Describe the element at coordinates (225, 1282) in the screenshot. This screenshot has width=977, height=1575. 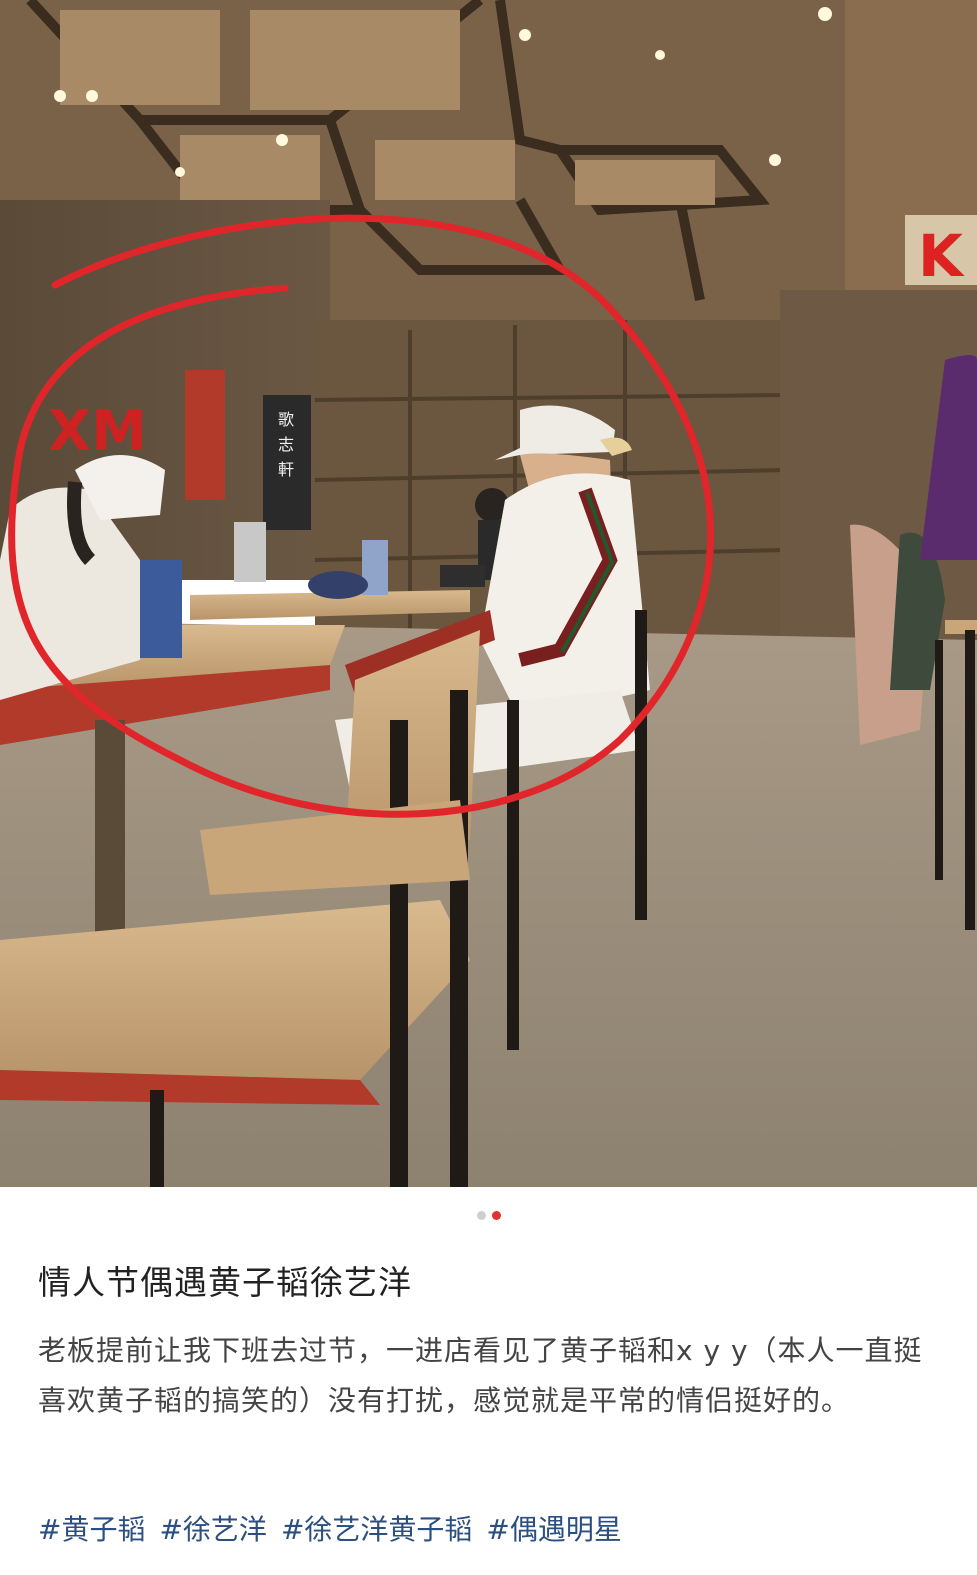
I see `post-title: 情人节偶遇黄子韬徐艺洋` at that location.